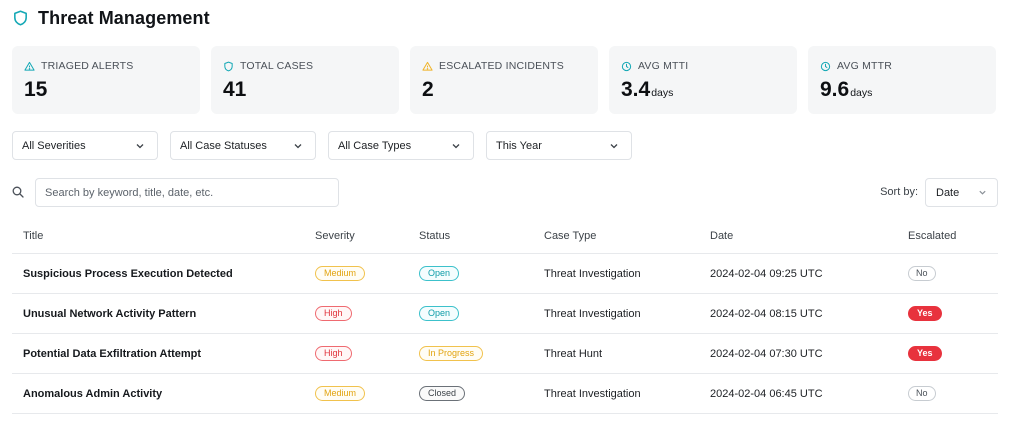 Image resolution: width=1024 pixels, height=432 pixels. What do you see at coordinates (899, 192) in the screenshot?
I see `sort-label: Sort by:` at bounding box center [899, 192].